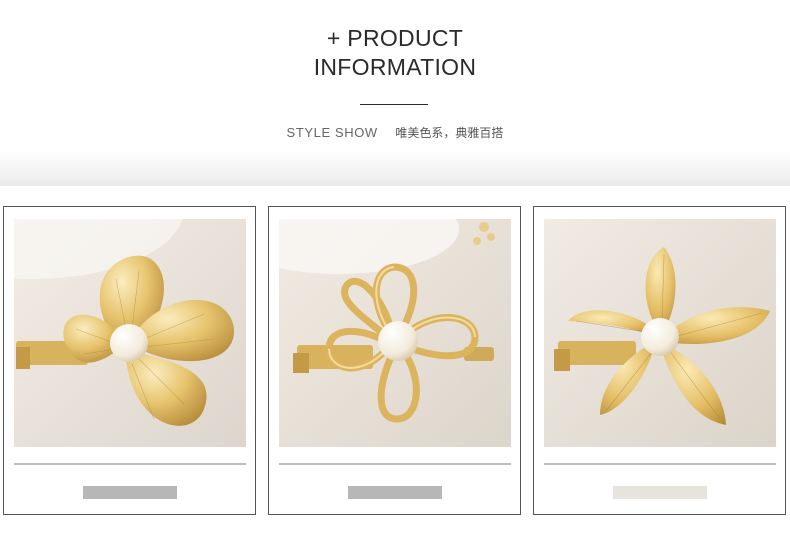  What do you see at coordinates (395, 38) in the screenshot?
I see `title-line-1: + PRODUCT` at bounding box center [395, 38].